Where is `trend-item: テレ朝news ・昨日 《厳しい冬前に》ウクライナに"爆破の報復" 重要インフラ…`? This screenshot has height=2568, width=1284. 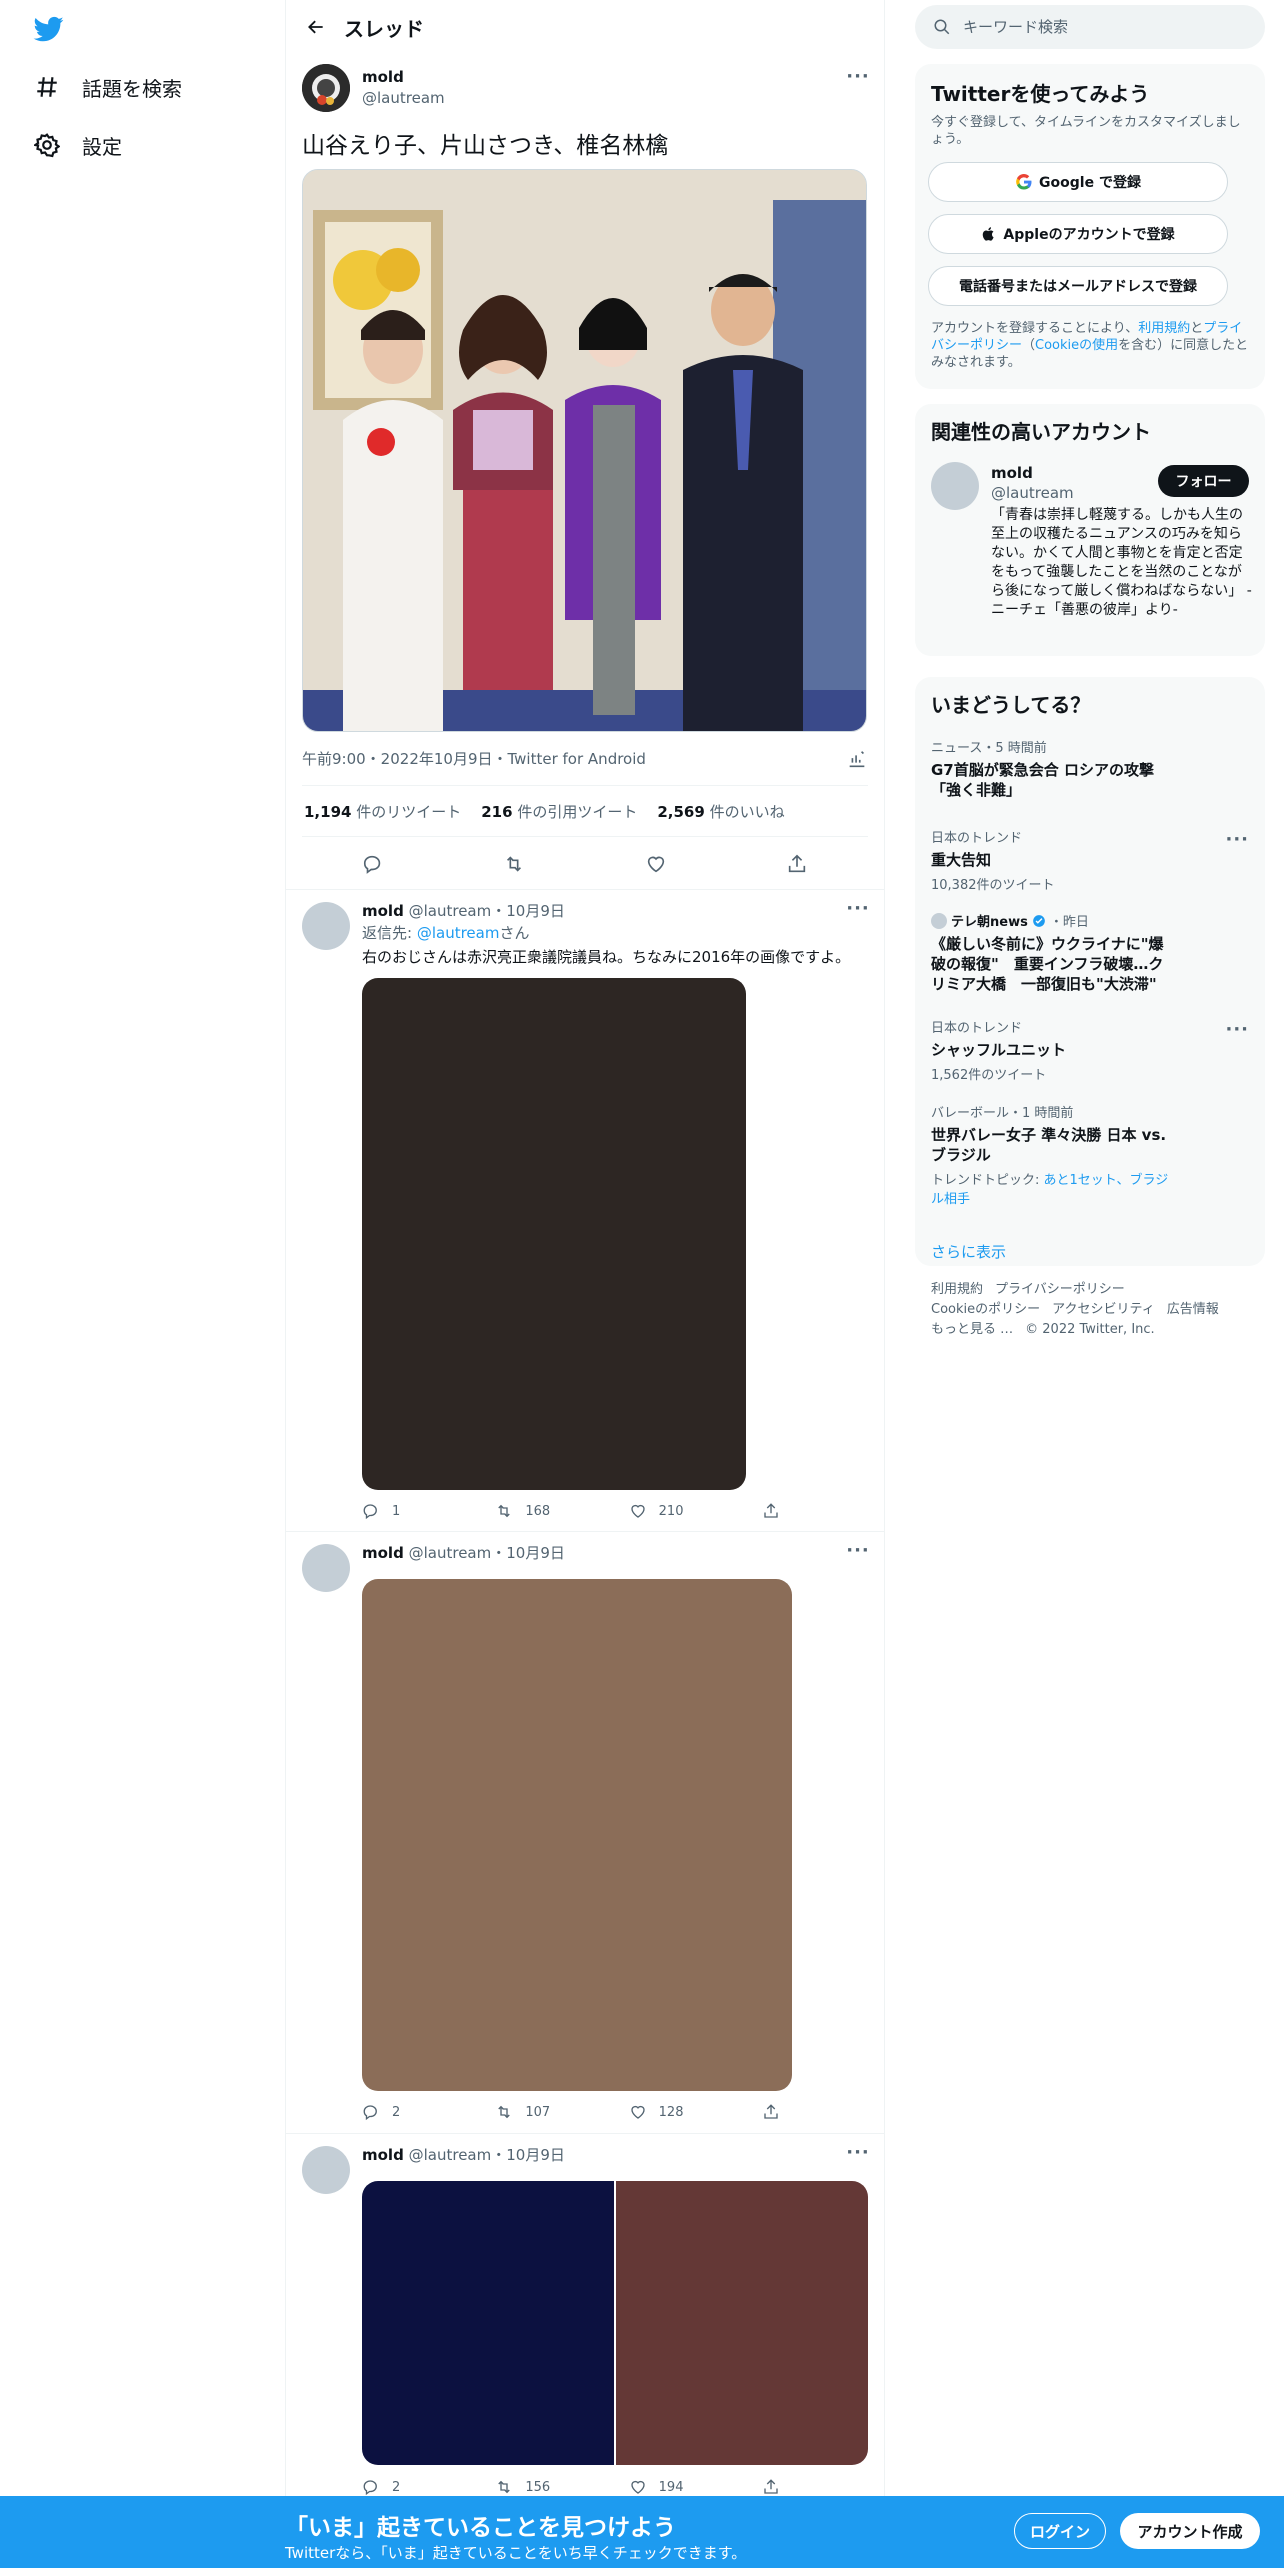 trend-item: テレ朝news ・昨日 《厳しい冬前に》ウクライナに"爆破の報復" 重要インフラ… is located at coordinates (1081, 952).